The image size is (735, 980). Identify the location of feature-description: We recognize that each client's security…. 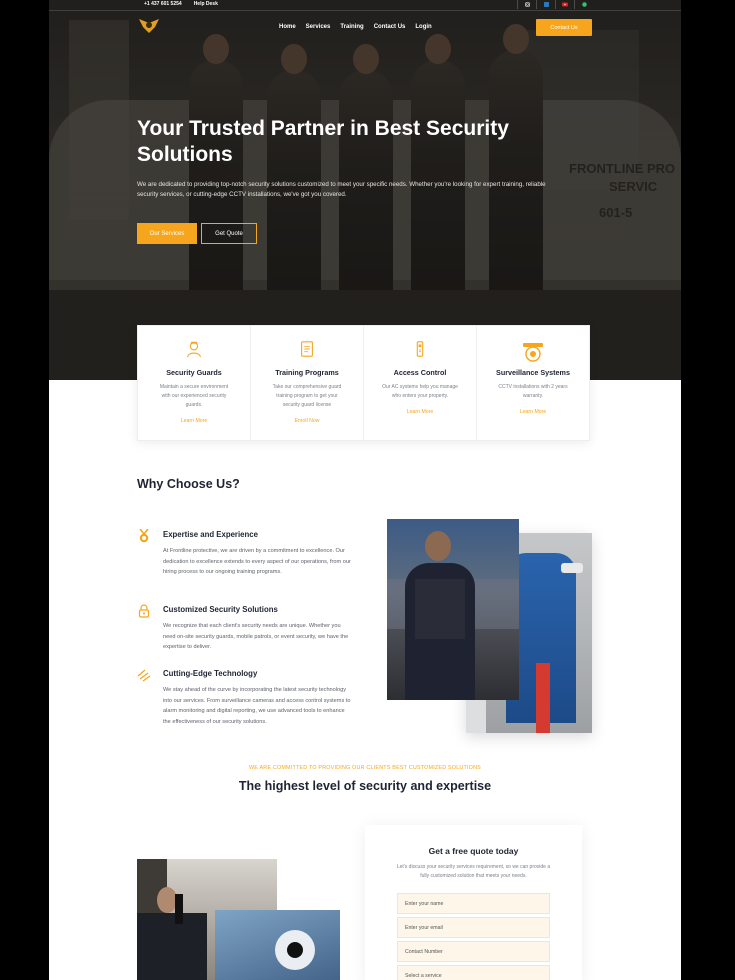
(256, 636).